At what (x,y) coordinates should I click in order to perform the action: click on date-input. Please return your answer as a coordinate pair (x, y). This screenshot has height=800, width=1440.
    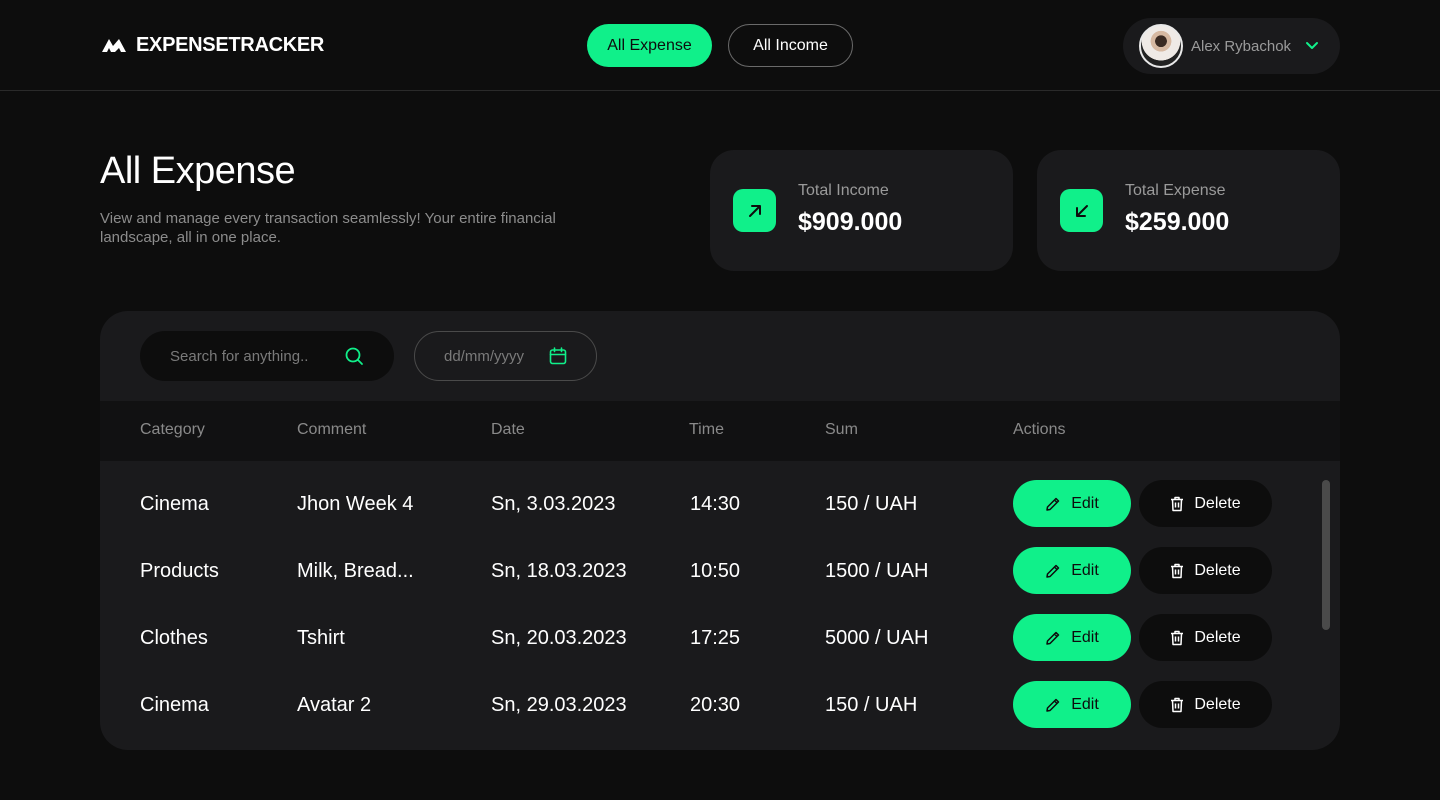
    Looking at the image, I should click on (496, 356).